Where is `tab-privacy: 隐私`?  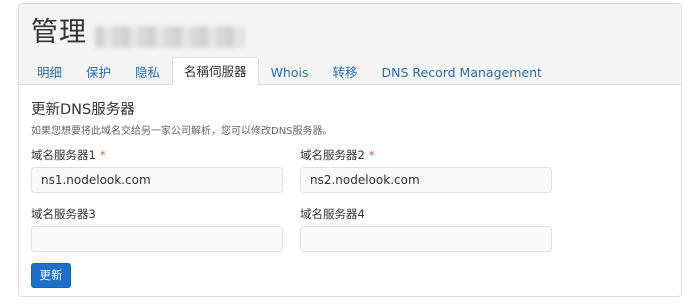 tab-privacy: 隐私 is located at coordinates (147, 71).